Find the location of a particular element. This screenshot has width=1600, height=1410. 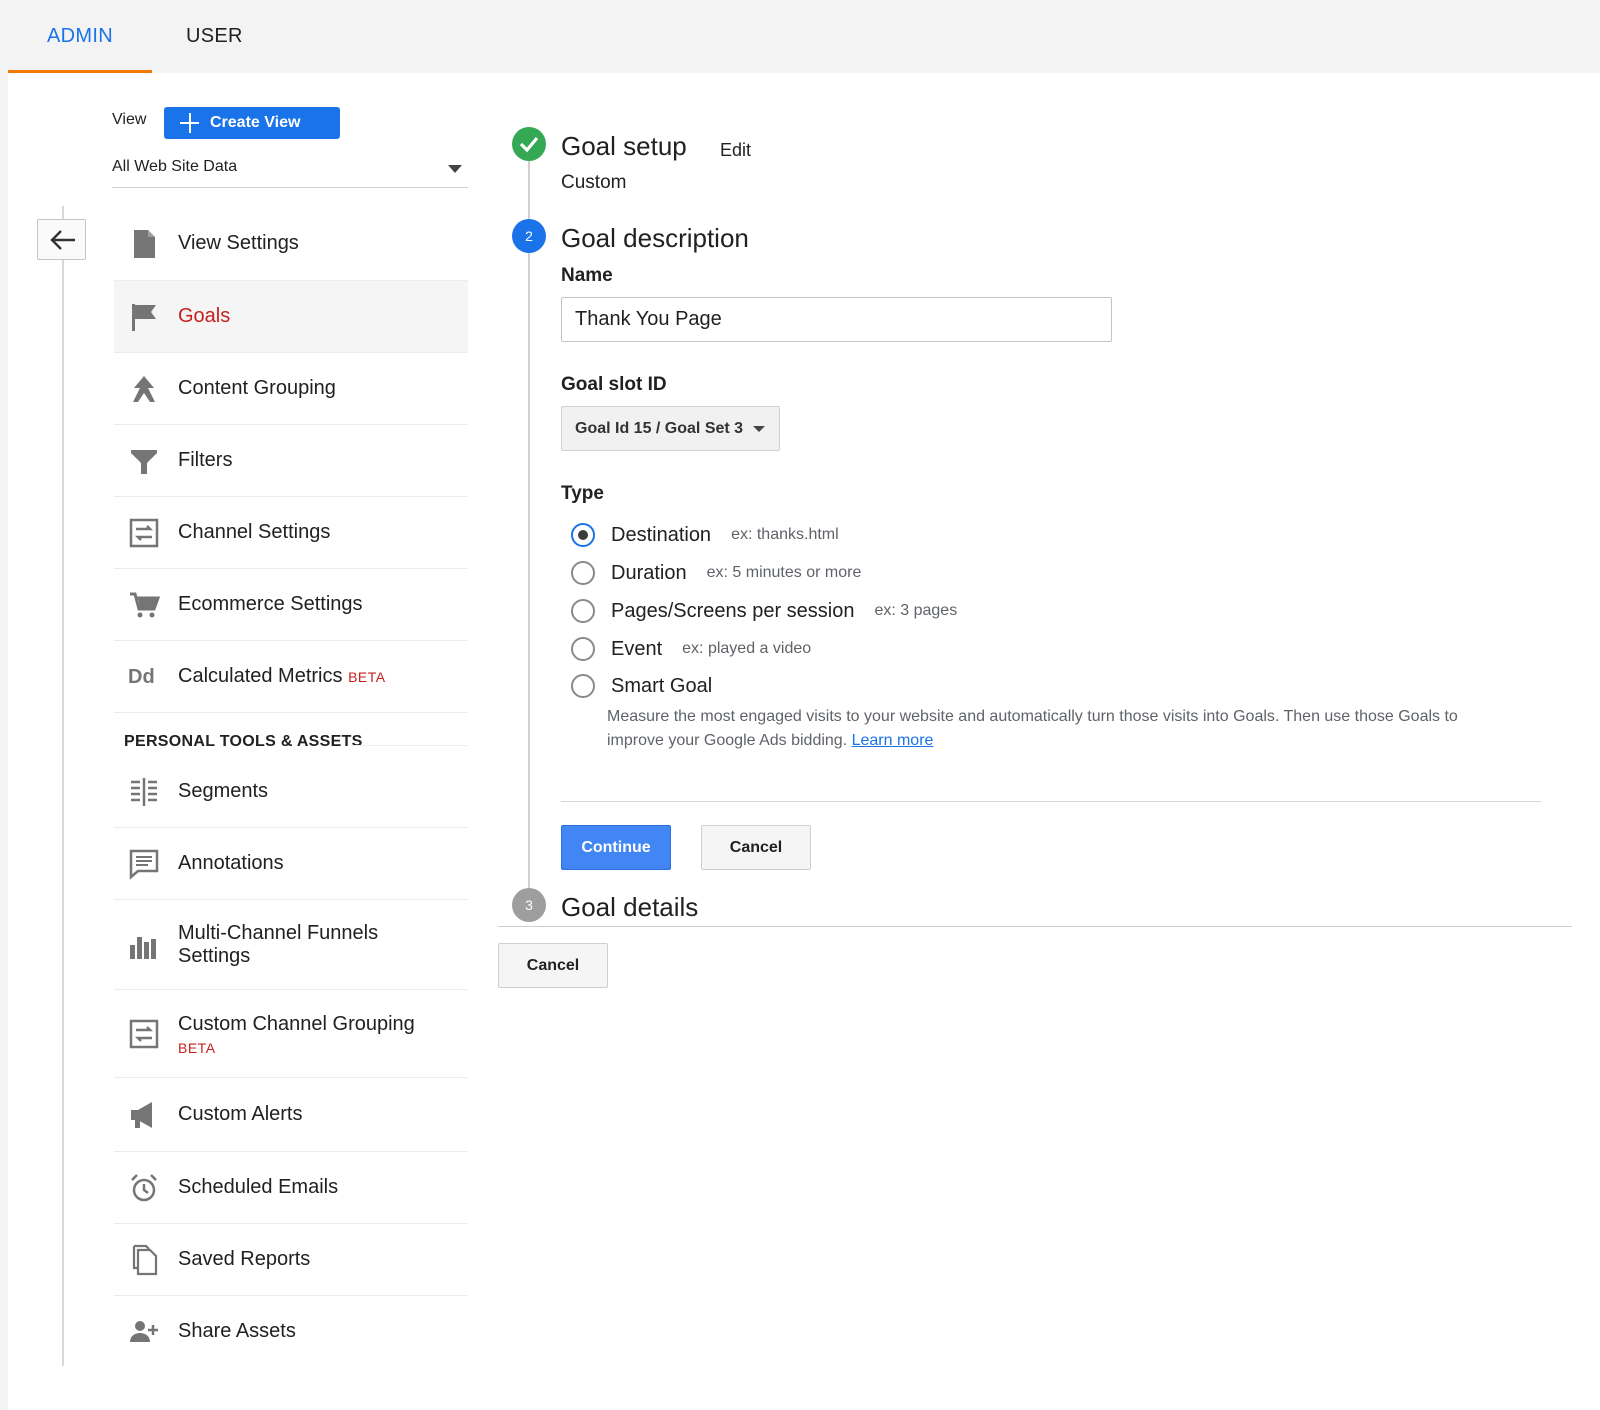

cancel-goal-button: Cancel is located at coordinates (553, 965).